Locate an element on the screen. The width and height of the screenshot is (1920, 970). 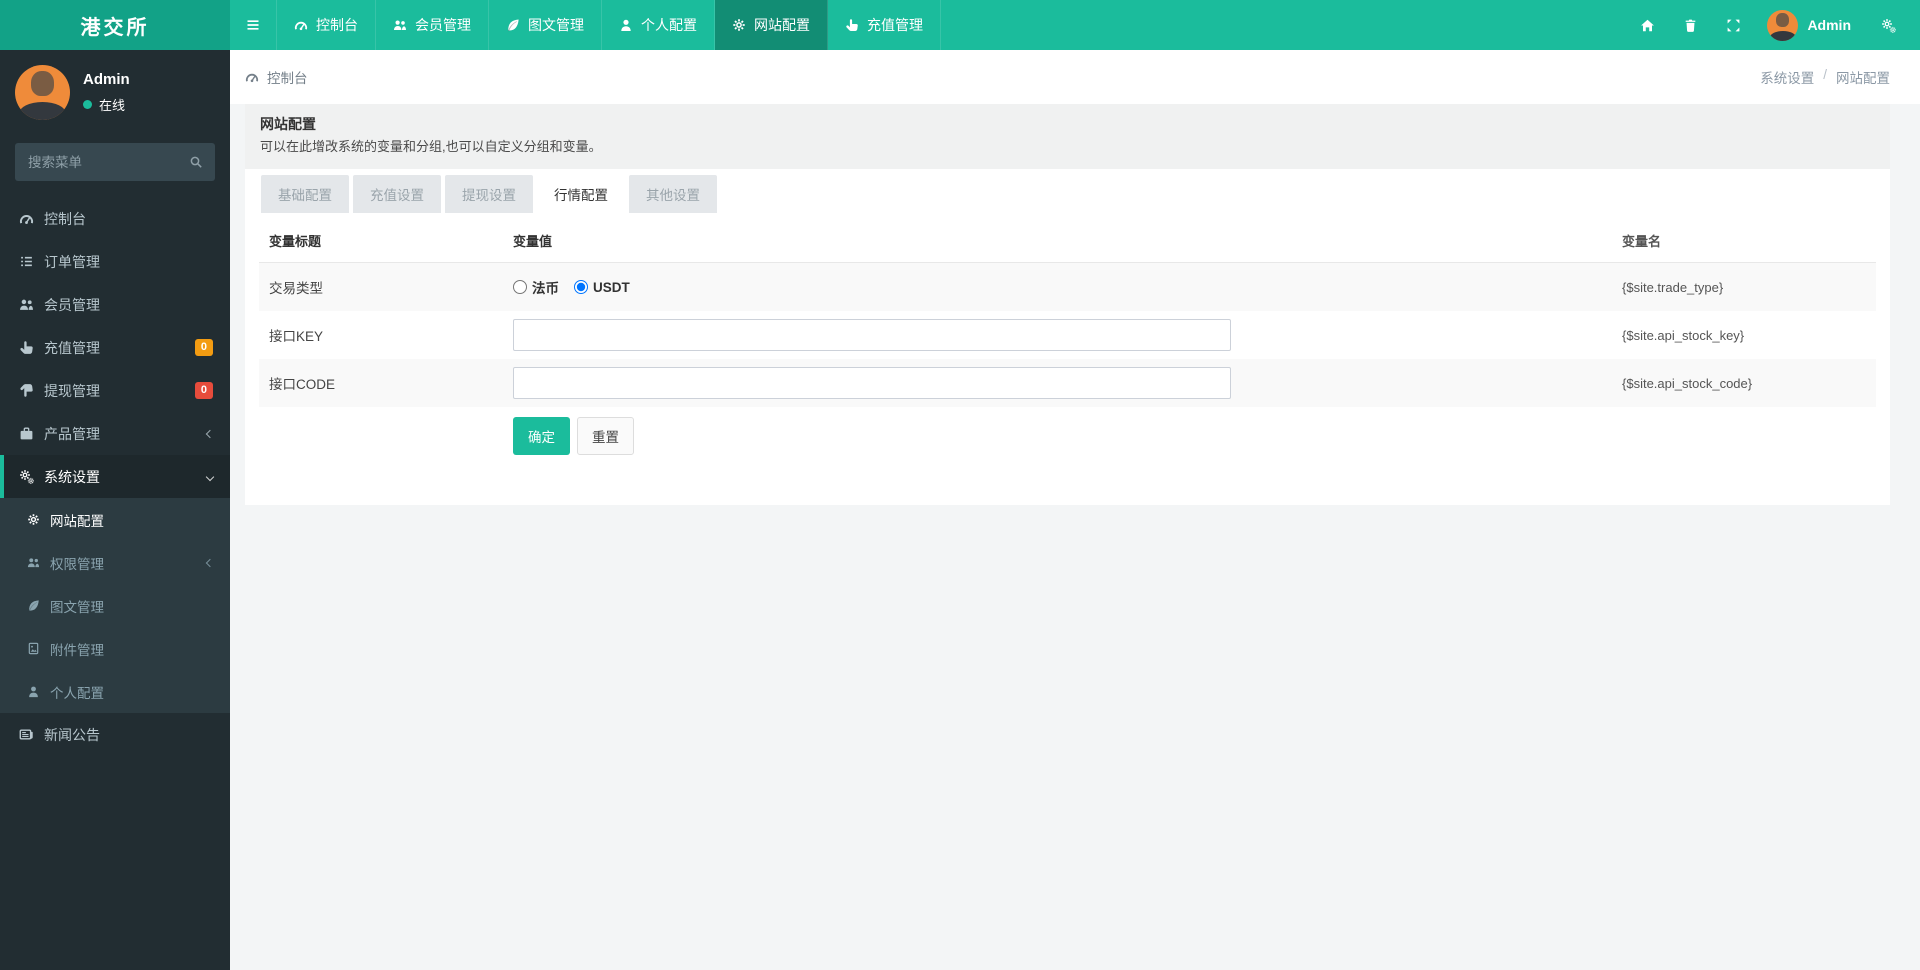
sidebar-item-label: 系统设置 is located at coordinates (72, 476).